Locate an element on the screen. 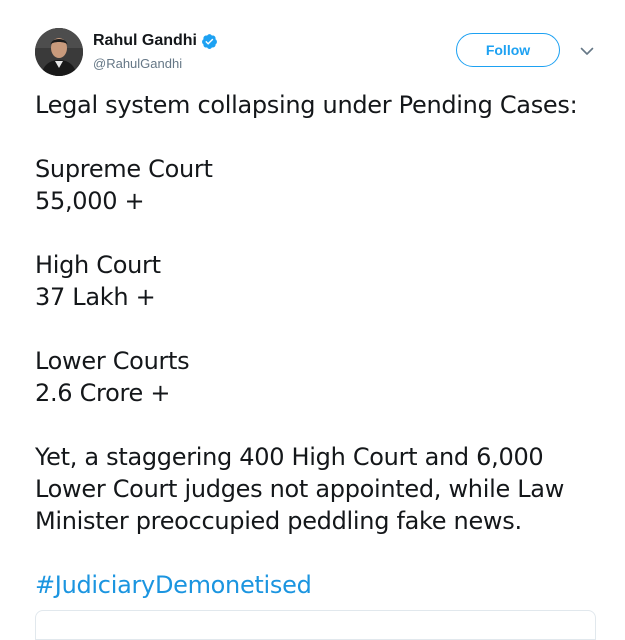 This screenshot has height=640, width=625. tweet-closing-line: Minister preoccupied peddling fake news. is located at coordinates (278, 521).